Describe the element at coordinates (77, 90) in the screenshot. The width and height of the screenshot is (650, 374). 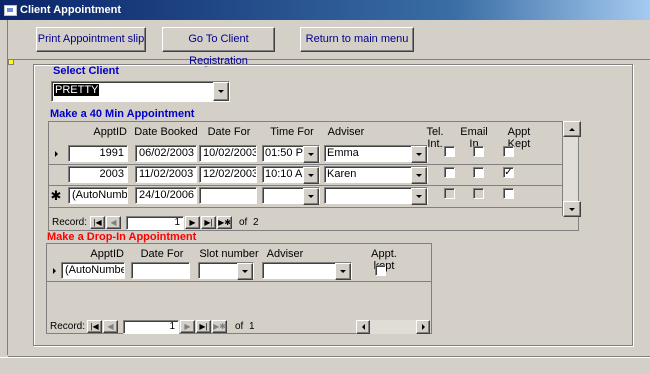
I see `select-client-value: PRETTY` at that location.